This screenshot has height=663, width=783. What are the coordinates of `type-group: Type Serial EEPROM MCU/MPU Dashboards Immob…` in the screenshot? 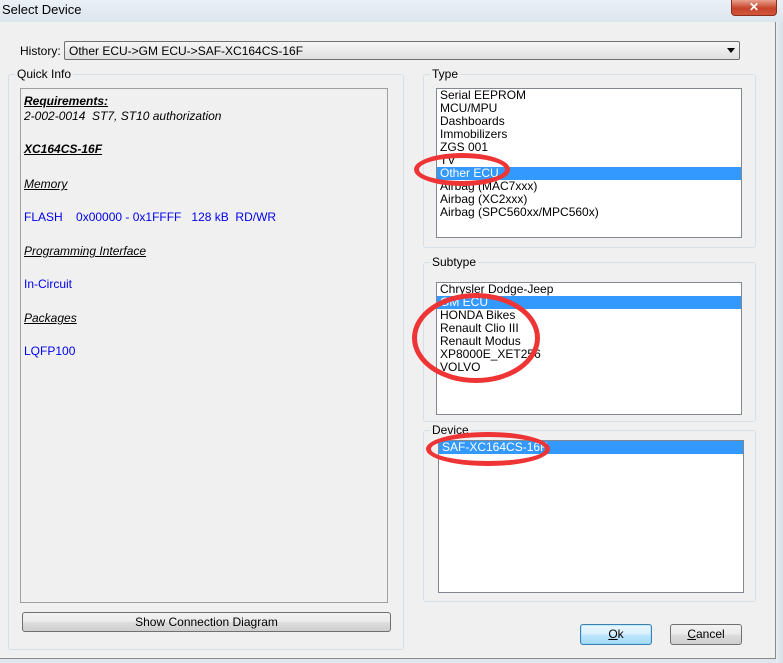 It's located at (589, 157).